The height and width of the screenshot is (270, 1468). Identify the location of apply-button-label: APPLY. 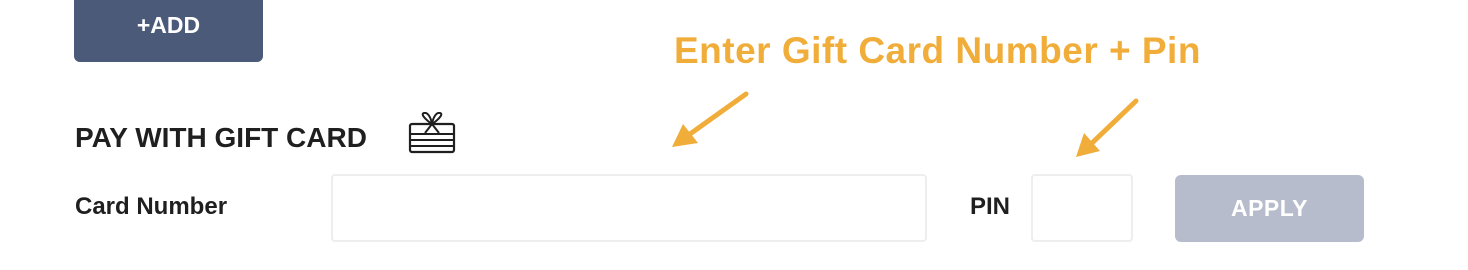
(1269, 208).